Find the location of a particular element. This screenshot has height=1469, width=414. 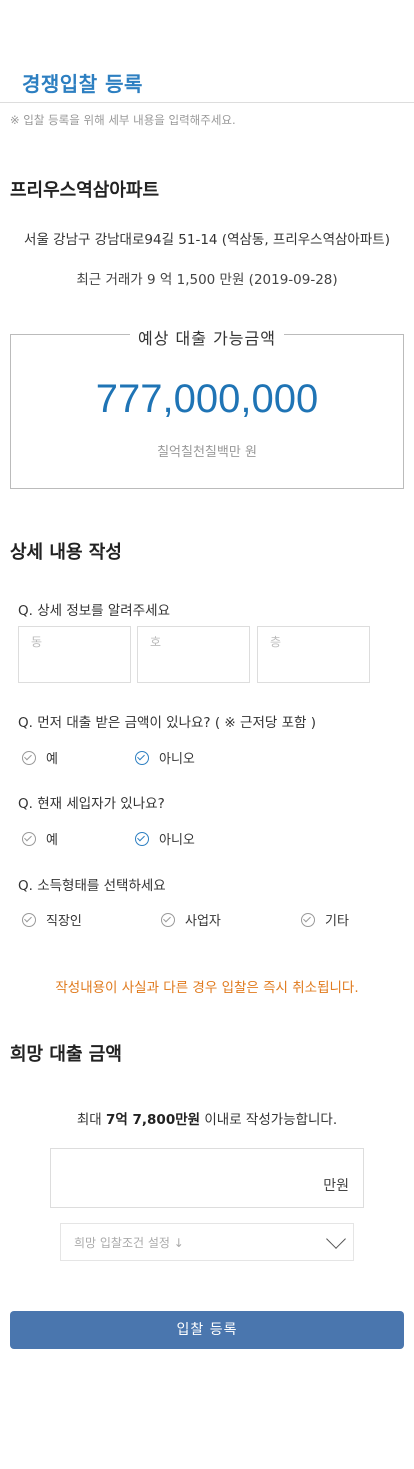

ho-input: 호 is located at coordinates (193, 654).